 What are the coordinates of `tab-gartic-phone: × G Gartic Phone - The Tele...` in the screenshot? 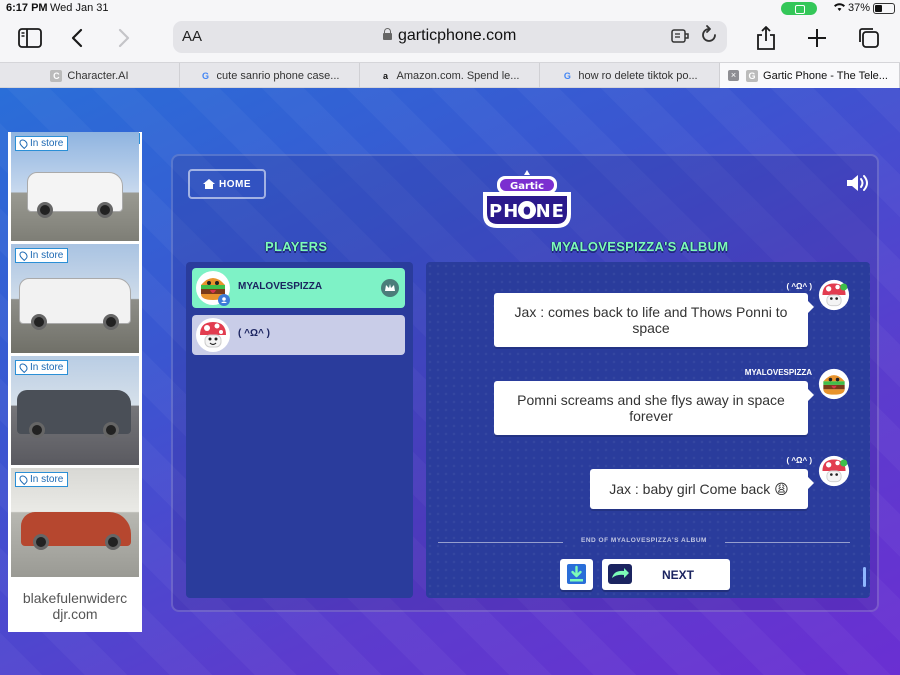 It's located at (810, 75).